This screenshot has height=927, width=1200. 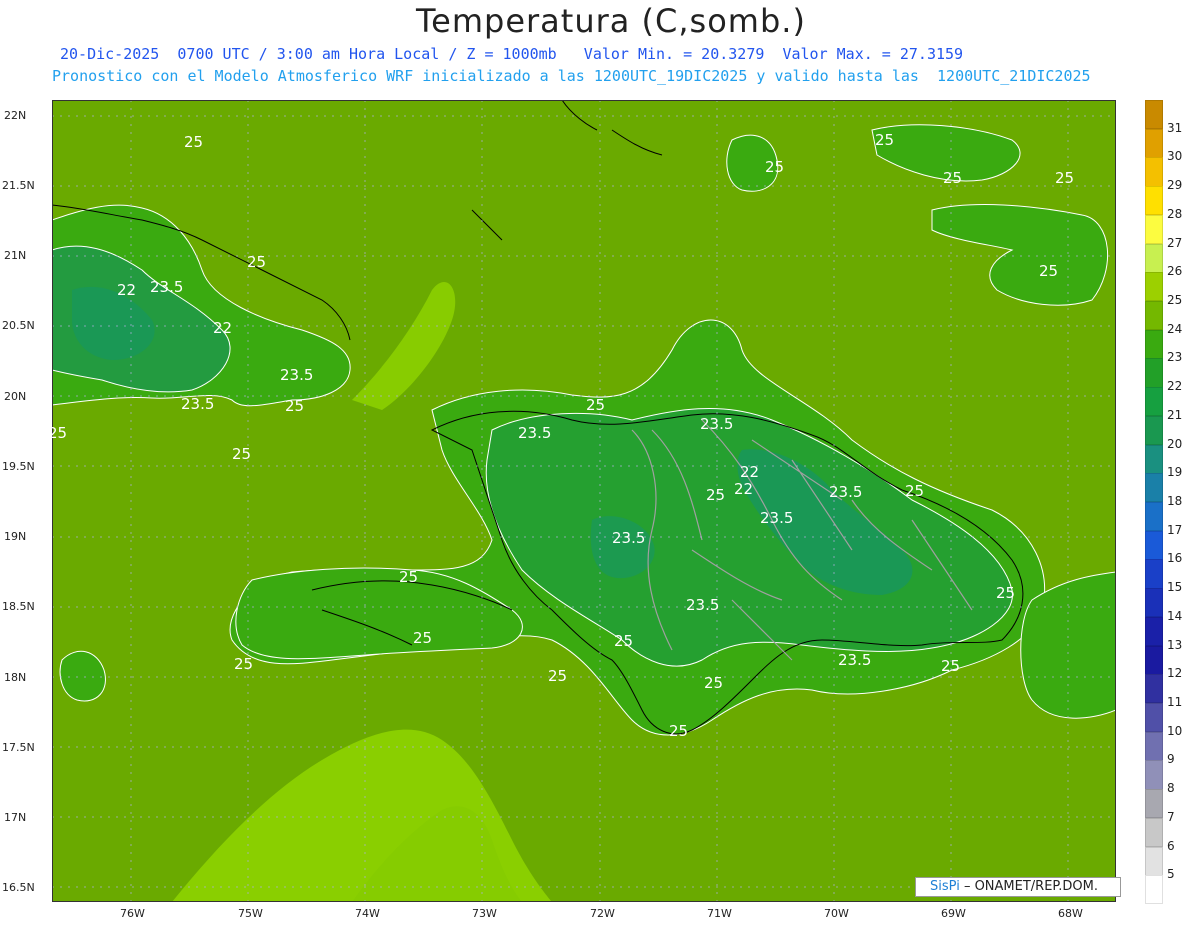 I want to click on credit-brand: SisPi, so click(x=945, y=886).